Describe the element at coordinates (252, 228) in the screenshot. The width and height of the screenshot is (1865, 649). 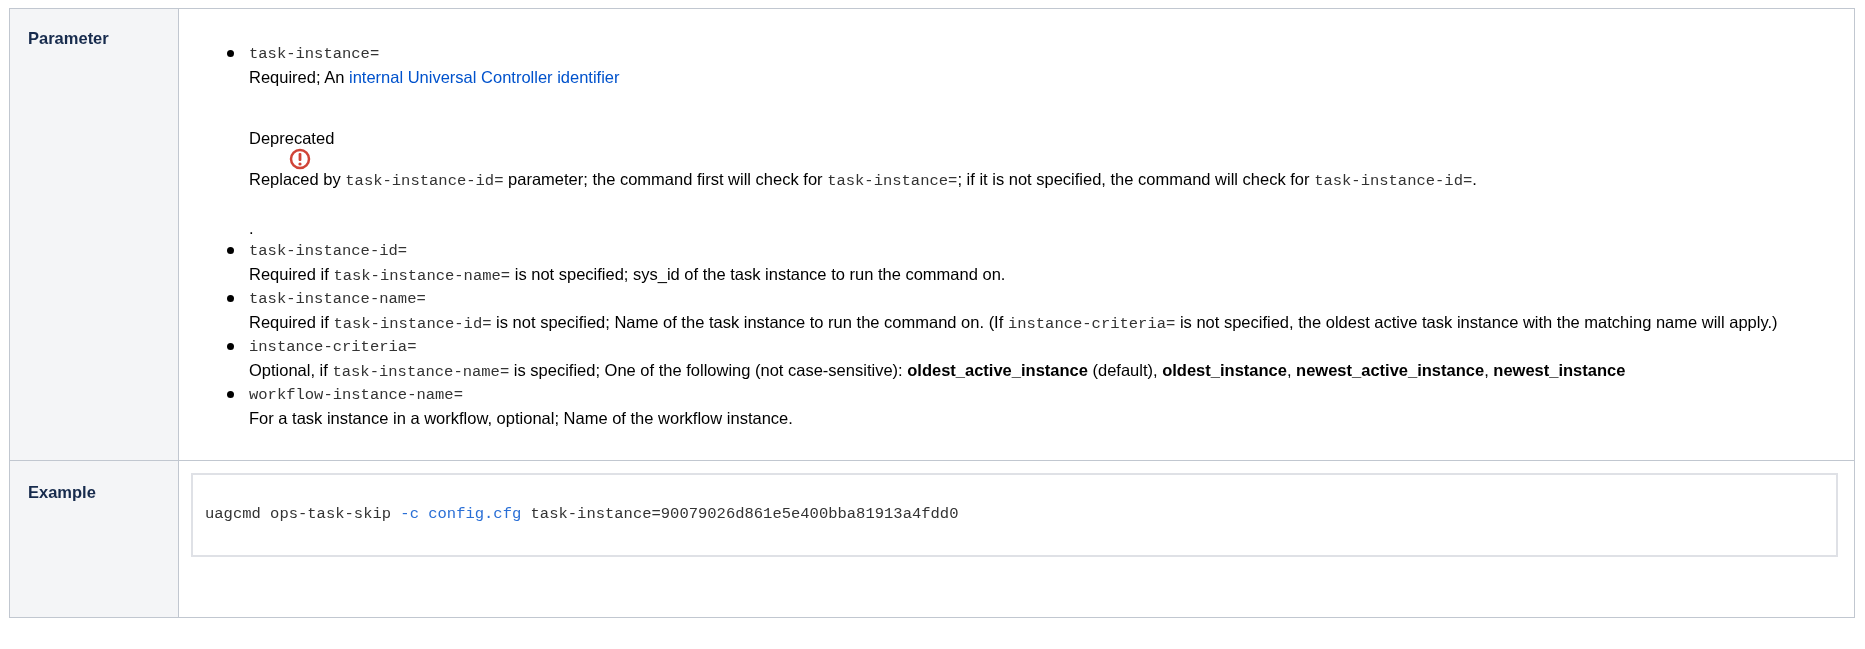
I see `description-text: .` at that location.